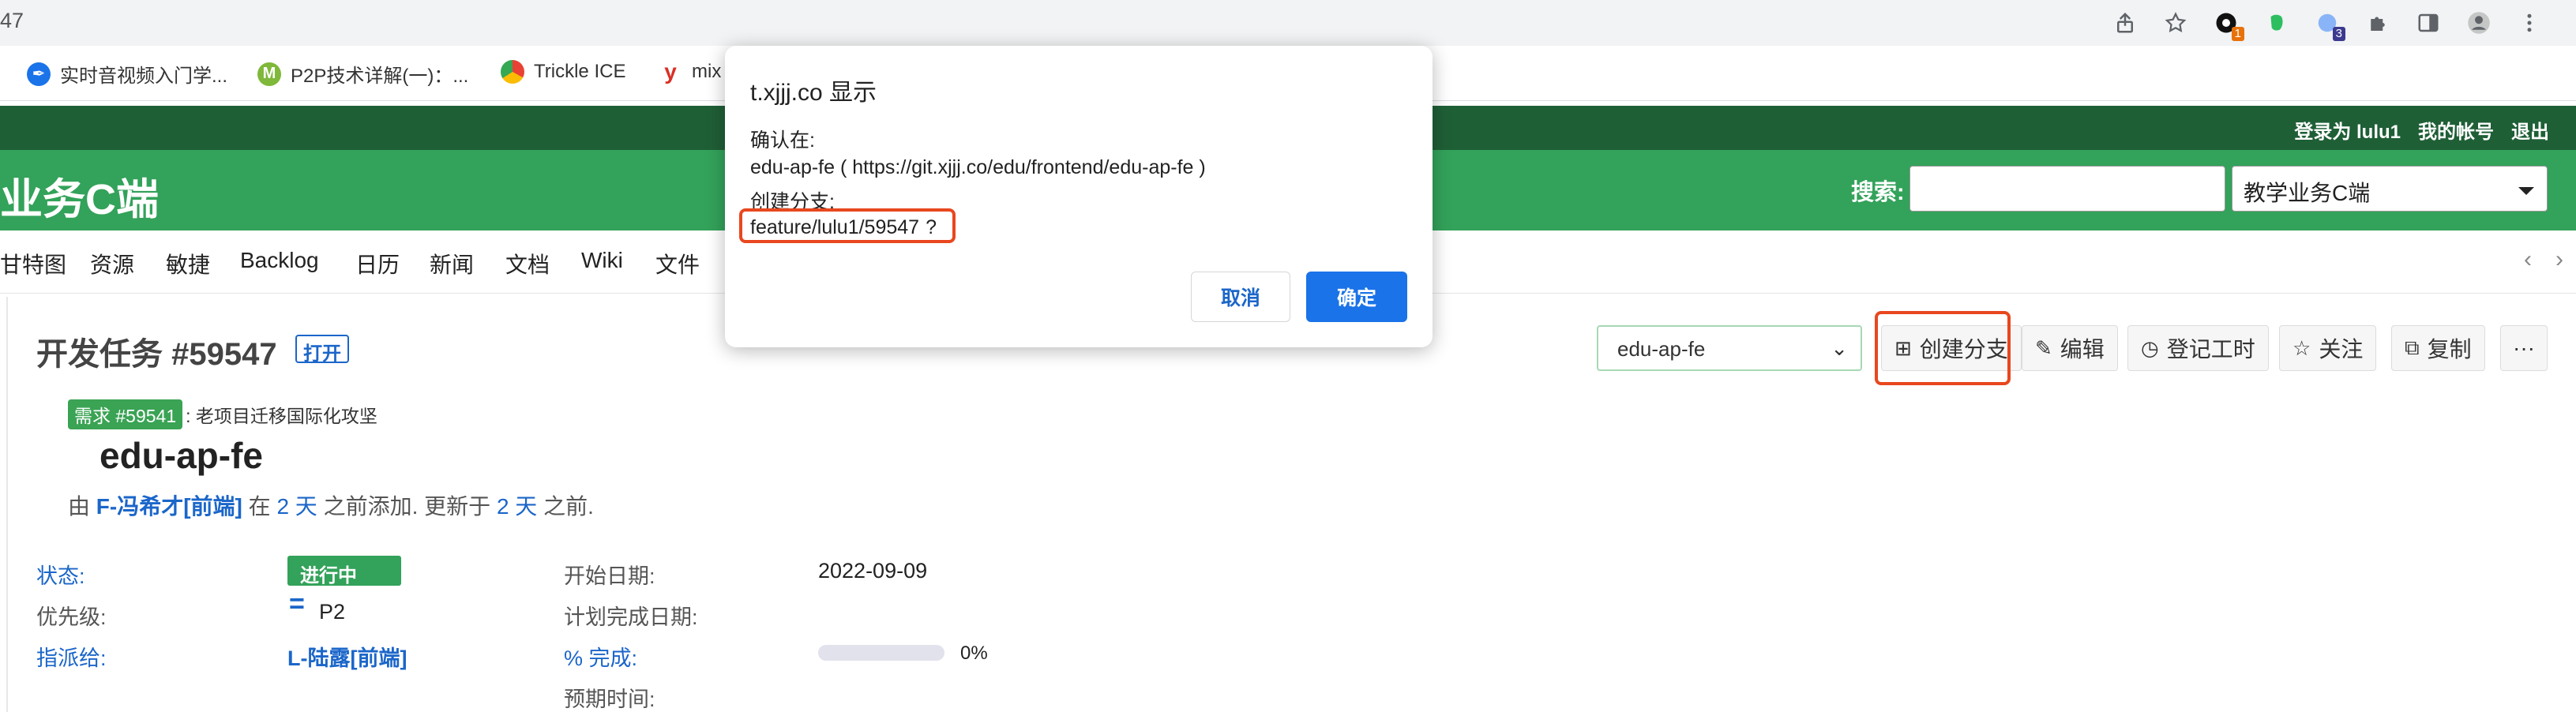  I want to click on dropdown-caret-icon, so click(2526, 191).